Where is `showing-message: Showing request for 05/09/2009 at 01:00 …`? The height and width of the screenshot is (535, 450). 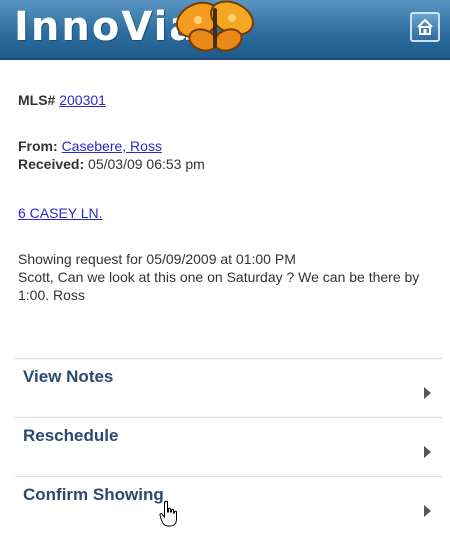 showing-message: Showing request for 05/09/2009 at 01:00 … is located at coordinates (228, 277).